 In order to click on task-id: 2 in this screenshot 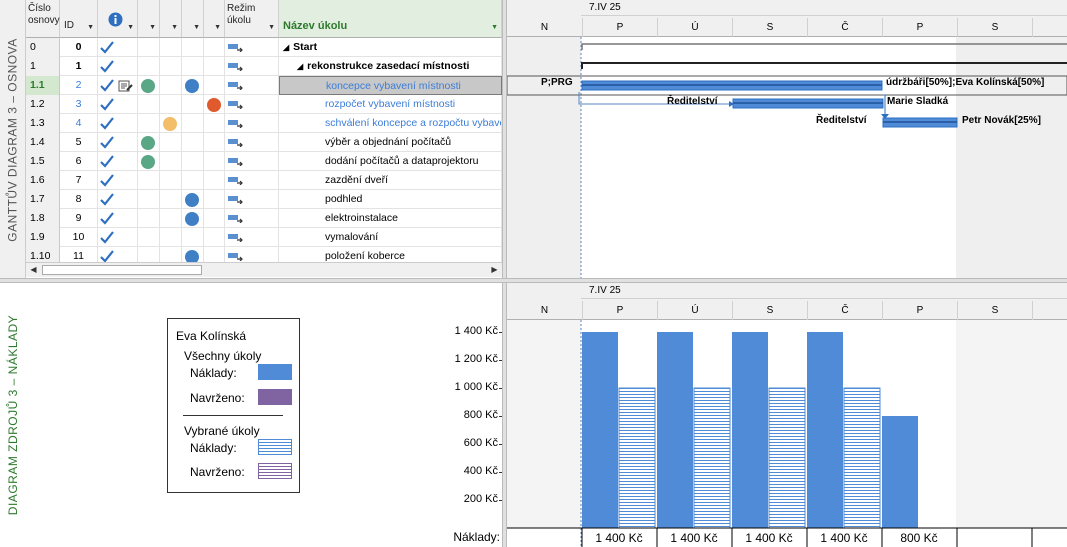, I will do `click(79, 85)`.